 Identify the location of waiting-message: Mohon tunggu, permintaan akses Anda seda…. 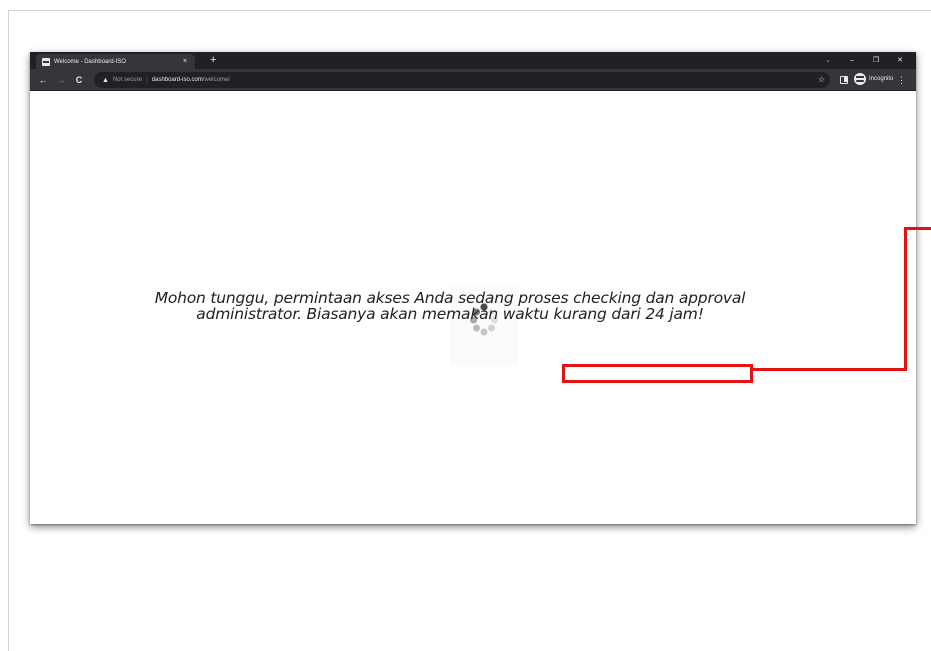
(450, 306).